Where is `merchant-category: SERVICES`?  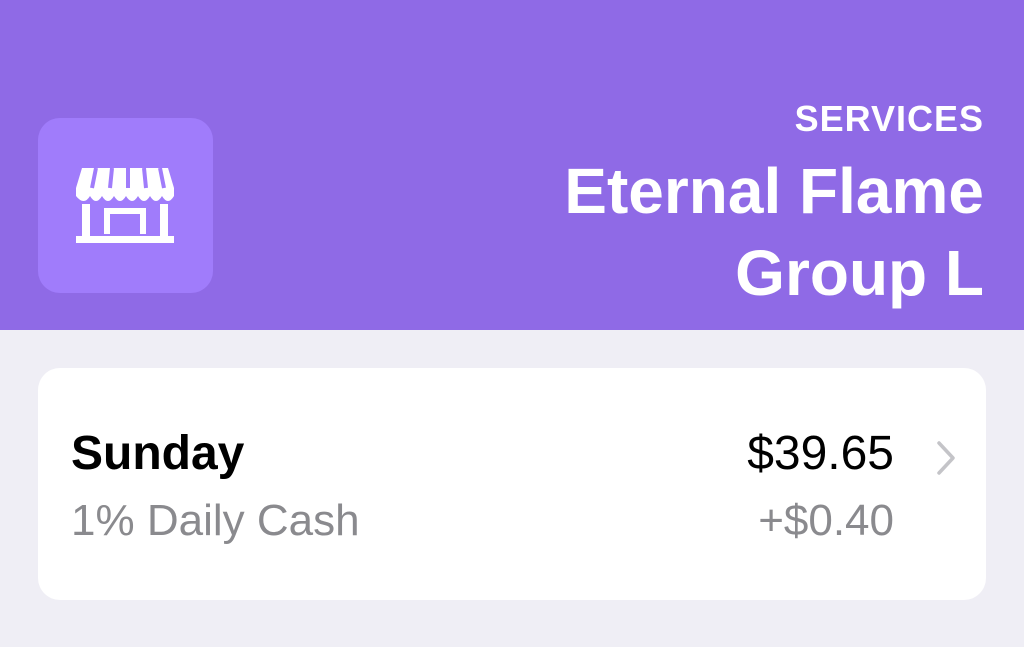 merchant-category: SERVICES is located at coordinates (889, 118).